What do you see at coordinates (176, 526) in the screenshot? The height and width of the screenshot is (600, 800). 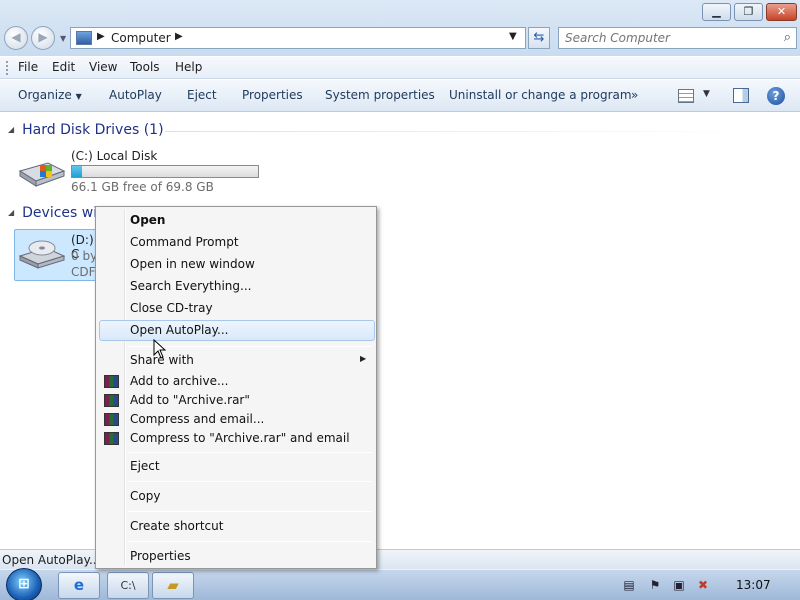 I see `context-item-create-shortcut: Create shortcut` at bounding box center [176, 526].